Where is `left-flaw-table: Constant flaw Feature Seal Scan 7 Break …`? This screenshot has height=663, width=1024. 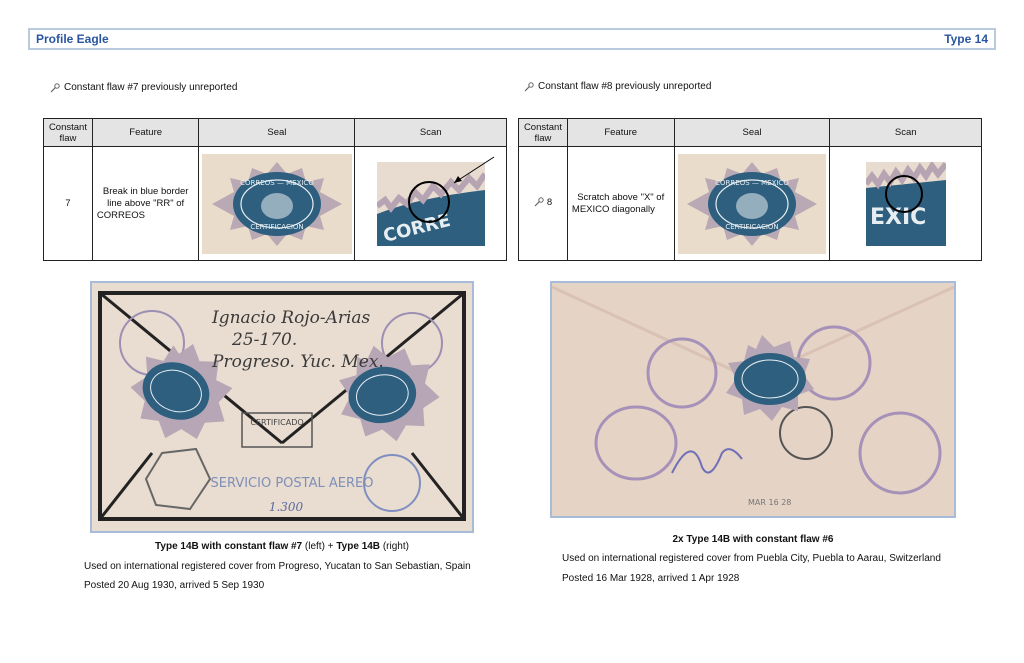
left-flaw-table: Constant flaw Feature Seal Scan 7 Break … is located at coordinates (275, 189).